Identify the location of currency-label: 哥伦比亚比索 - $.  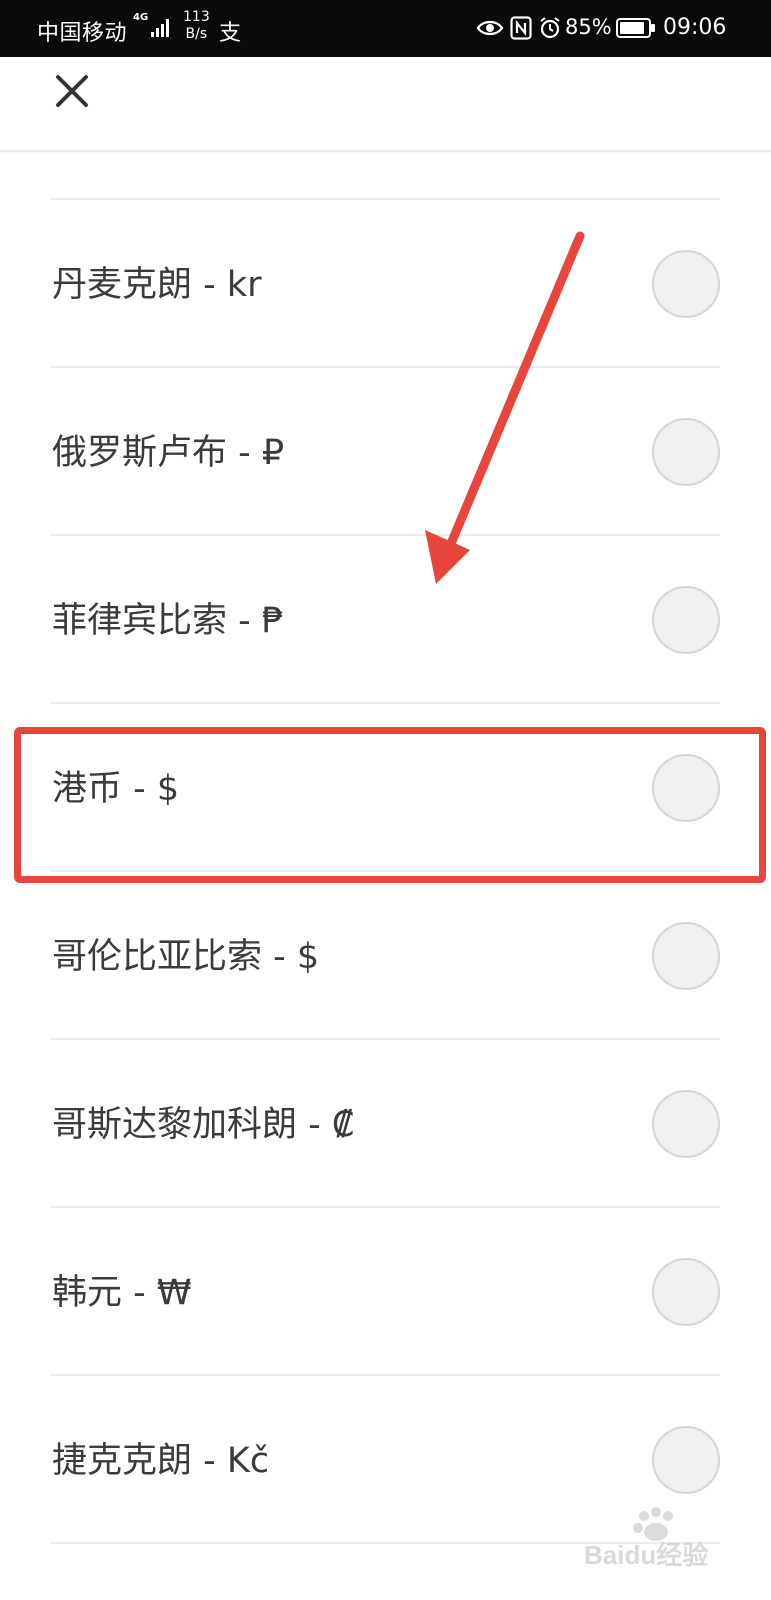
(186, 957).